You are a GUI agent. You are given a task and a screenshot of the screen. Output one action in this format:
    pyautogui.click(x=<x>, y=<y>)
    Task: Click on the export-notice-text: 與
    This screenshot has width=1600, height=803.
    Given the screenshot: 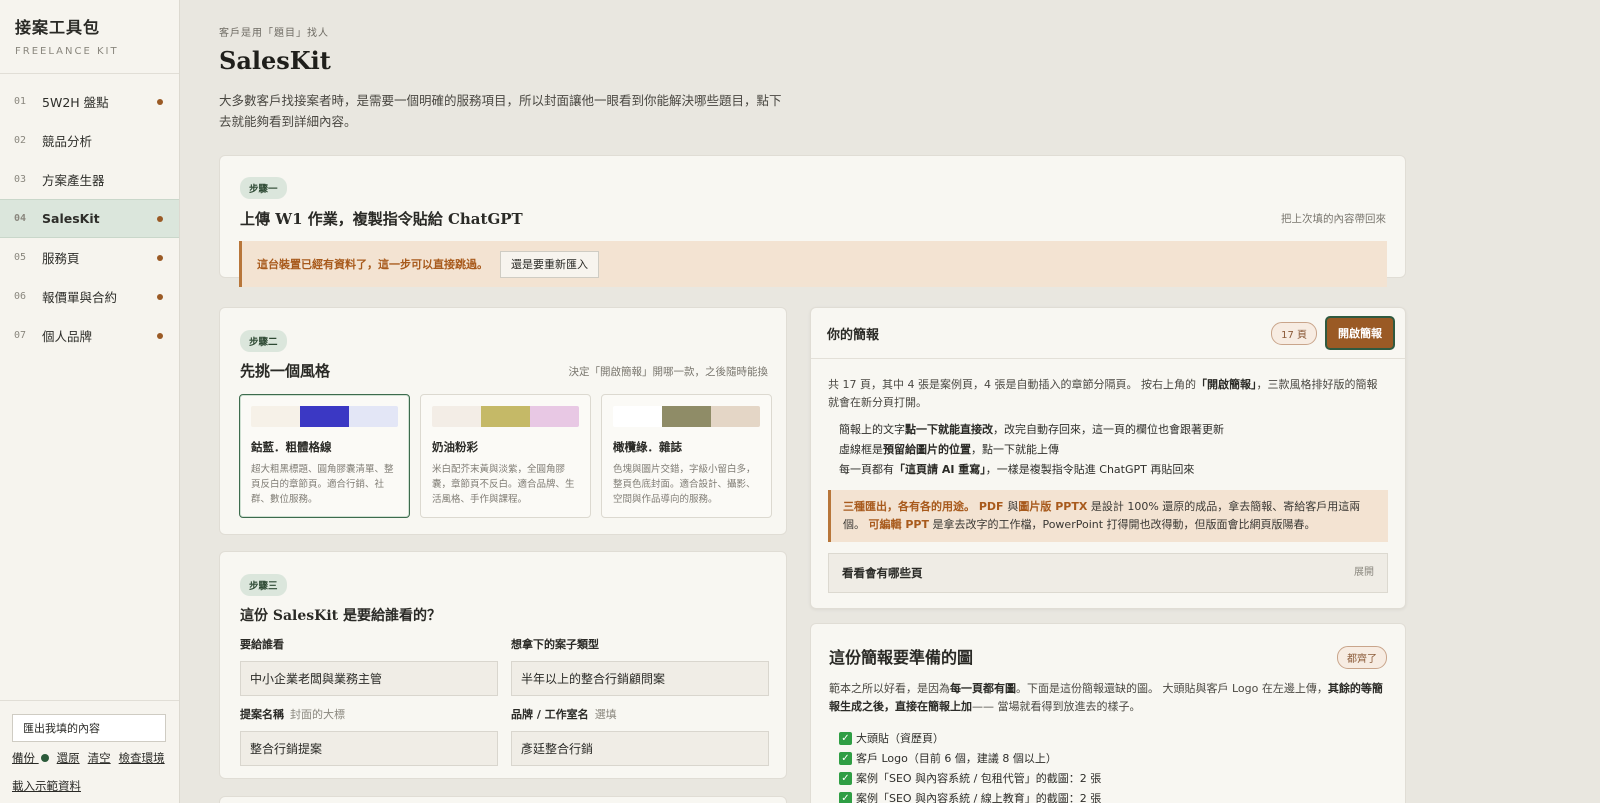 What is the action you would take?
    pyautogui.click(x=1013, y=506)
    